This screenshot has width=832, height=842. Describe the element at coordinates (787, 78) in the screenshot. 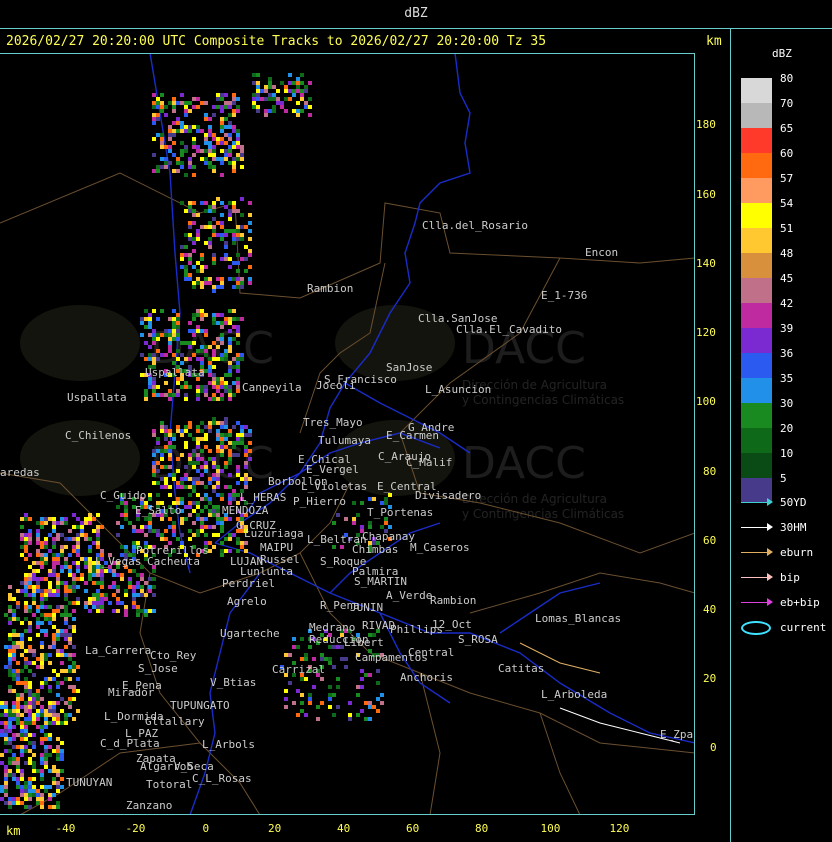

I see `dbz-value-label: 80` at that location.